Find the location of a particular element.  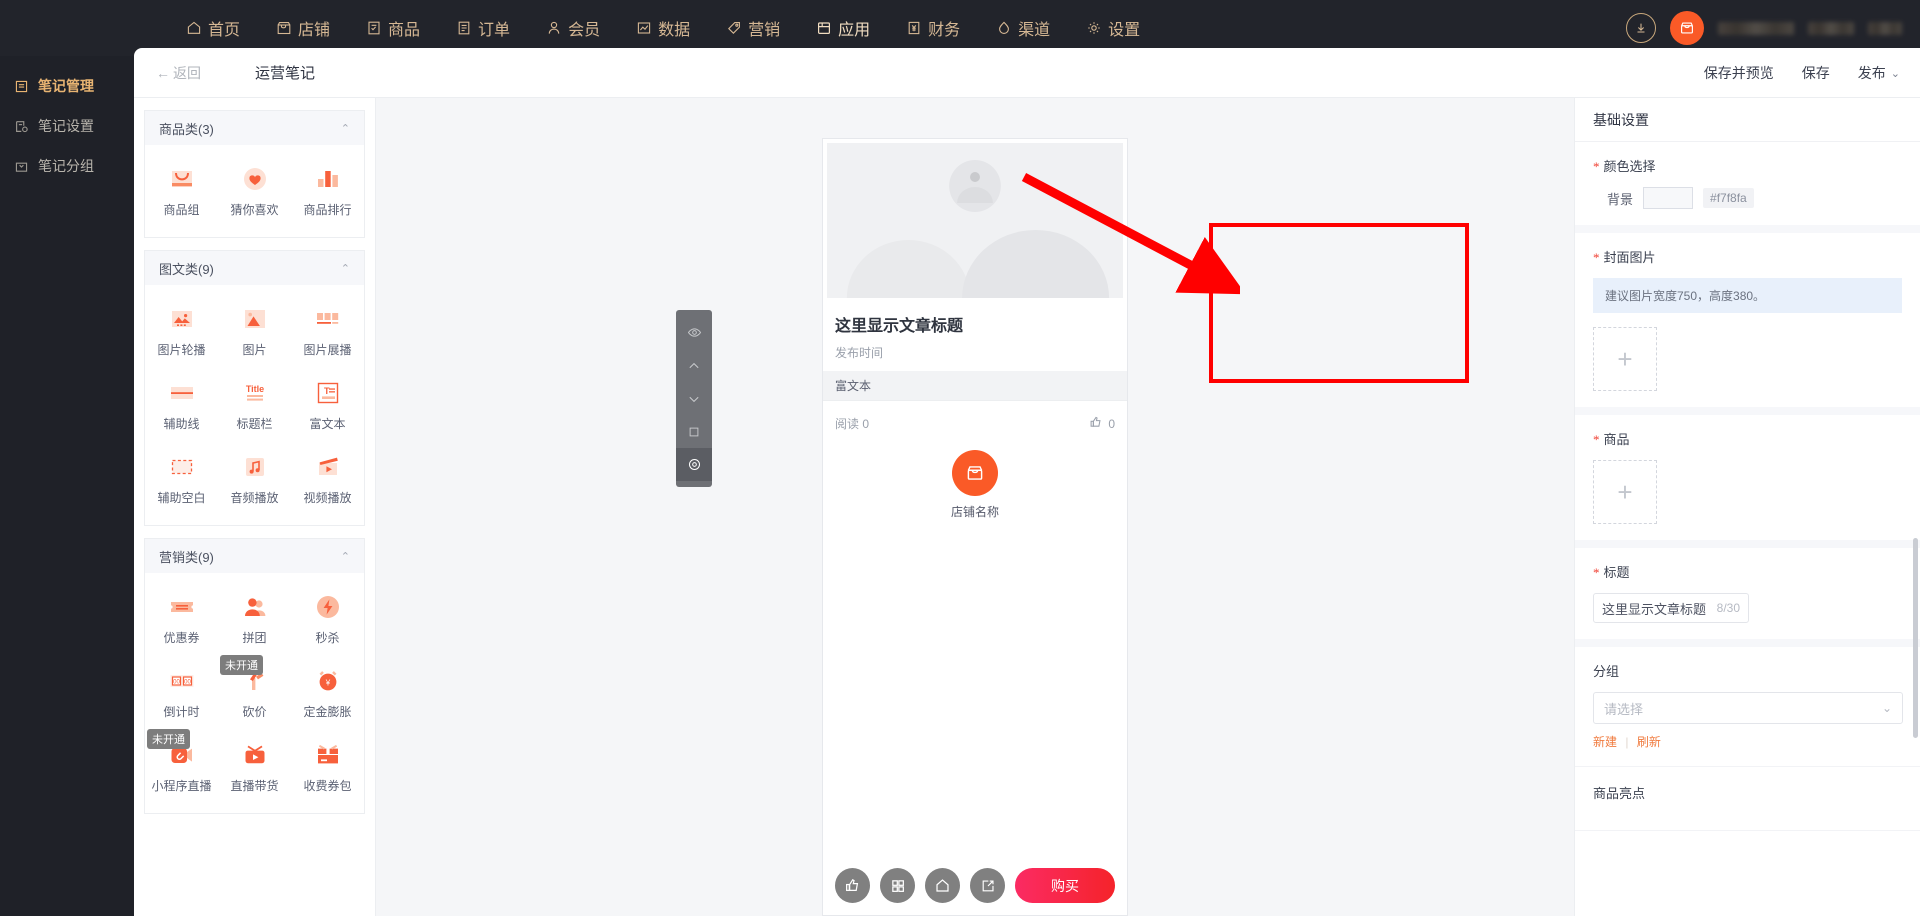

share-icon is located at coordinates (987, 885).